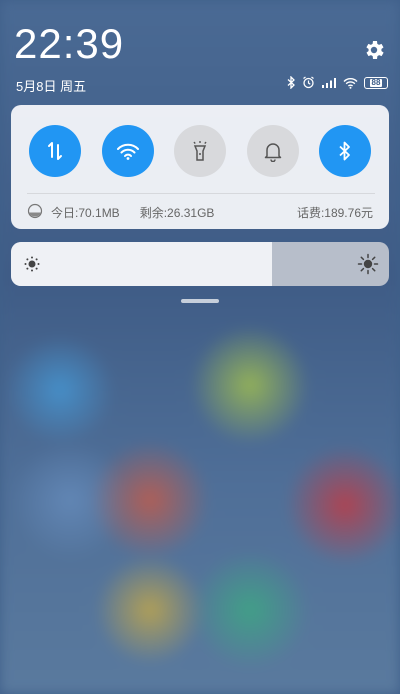  Describe the element at coordinates (35, 212) in the screenshot. I see `data-usage-icon` at that location.